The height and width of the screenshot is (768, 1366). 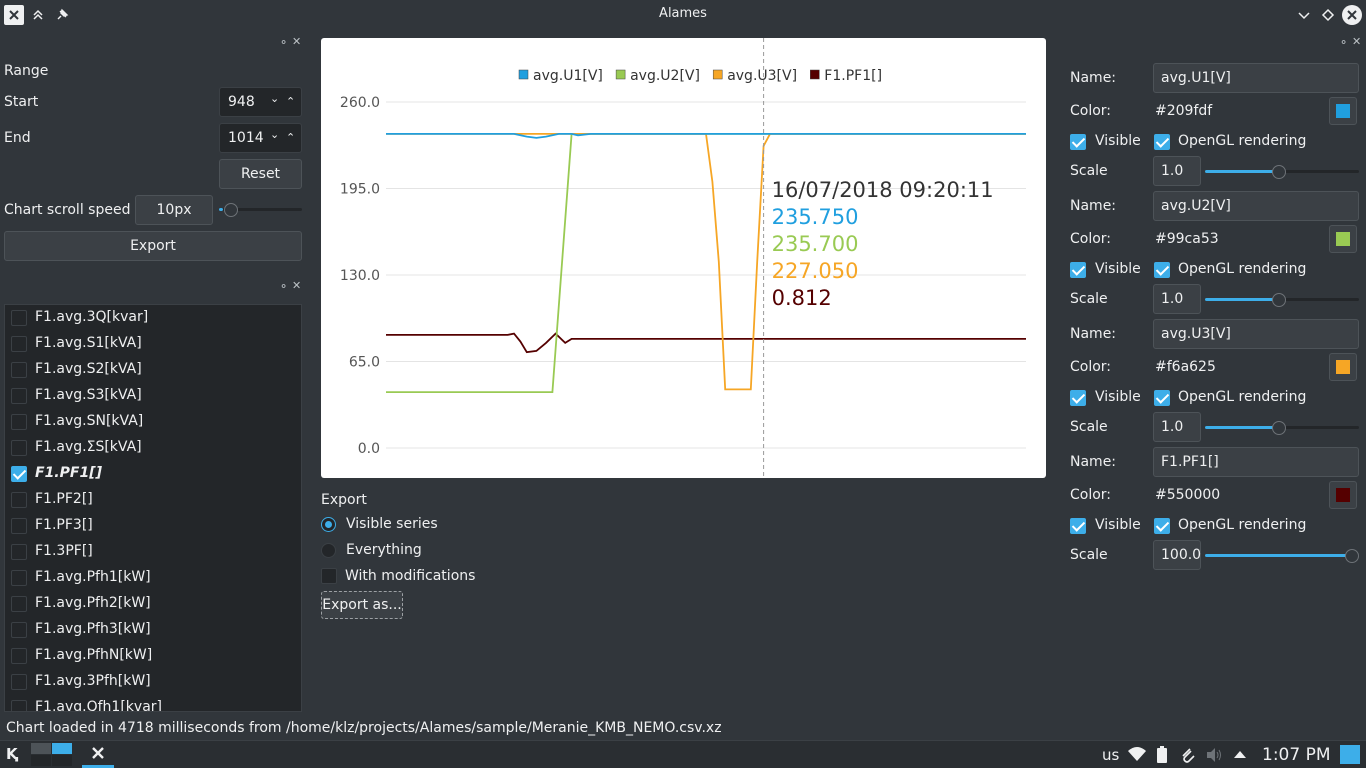 What do you see at coordinates (92, 317) in the screenshot?
I see `series-label: F1.avg.3Q[kvar]` at bounding box center [92, 317].